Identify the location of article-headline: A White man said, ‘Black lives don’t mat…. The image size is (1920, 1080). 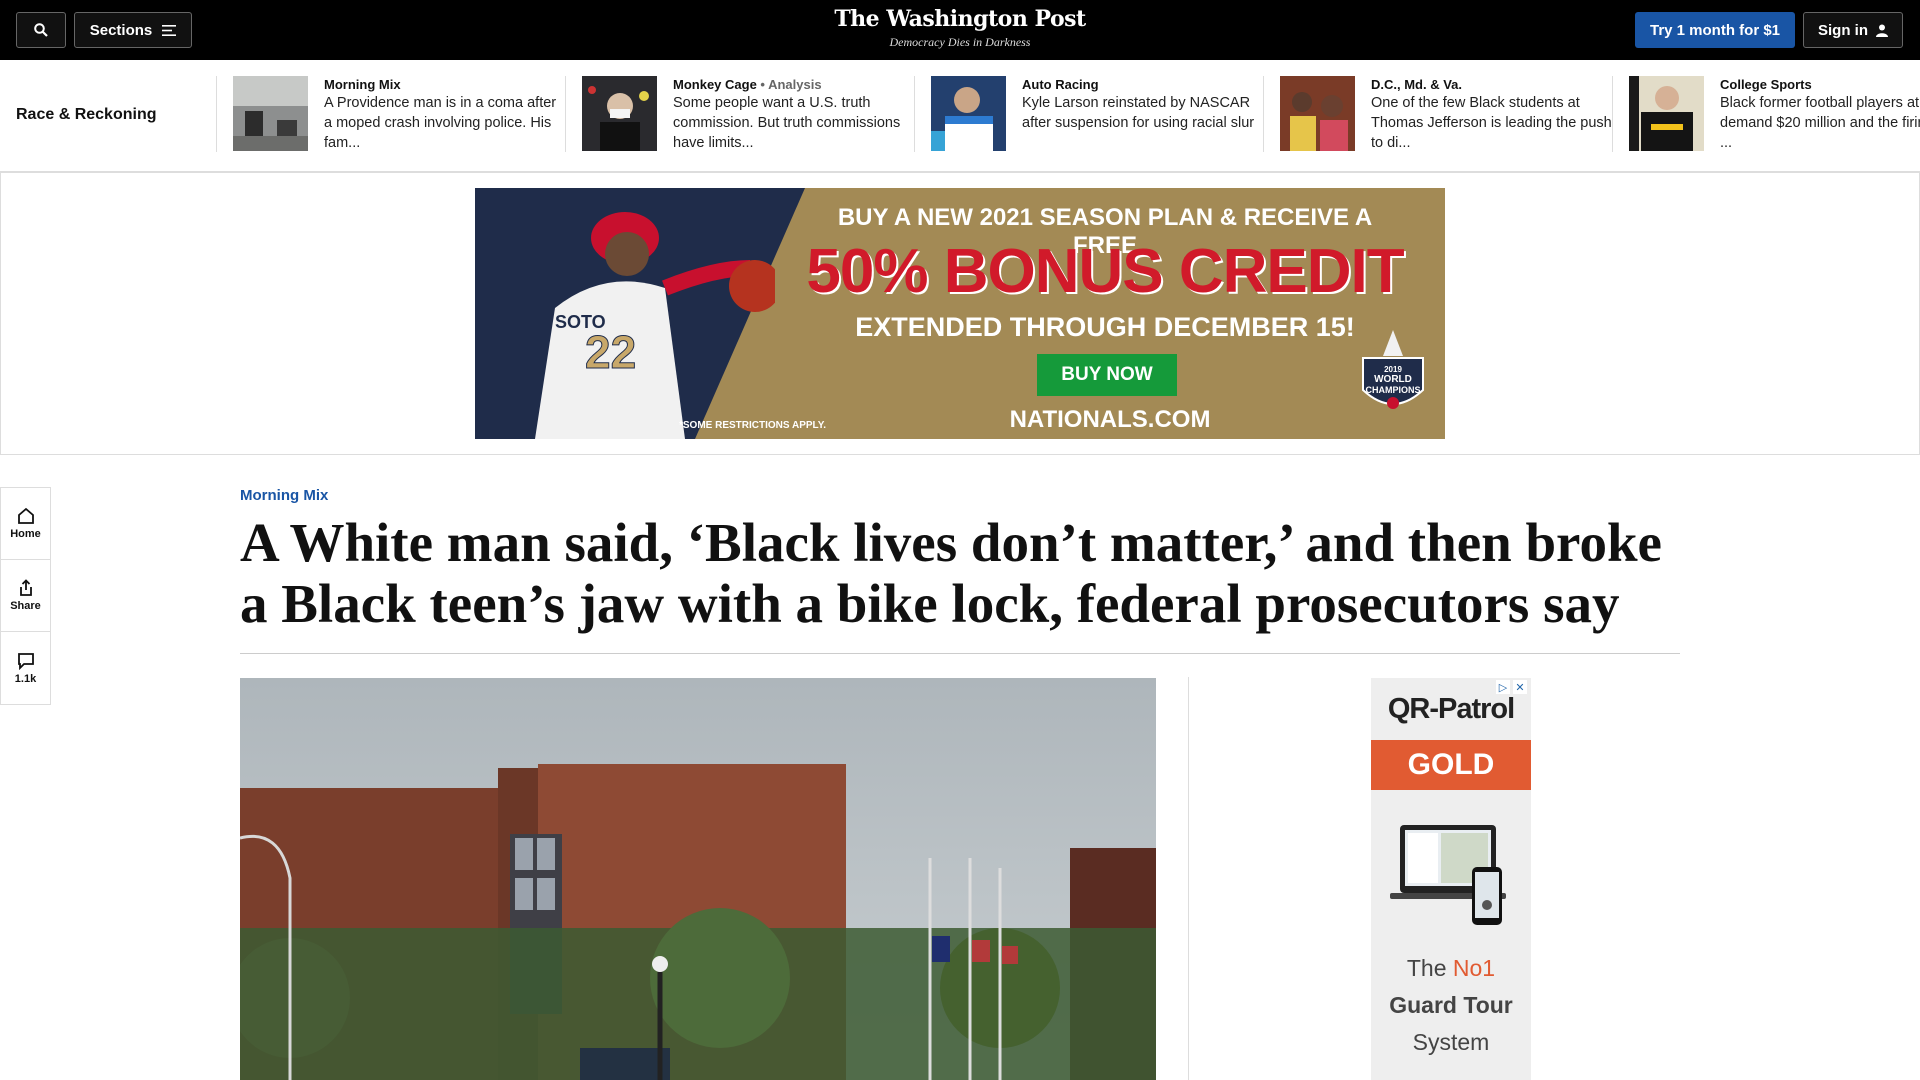
(951, 573).